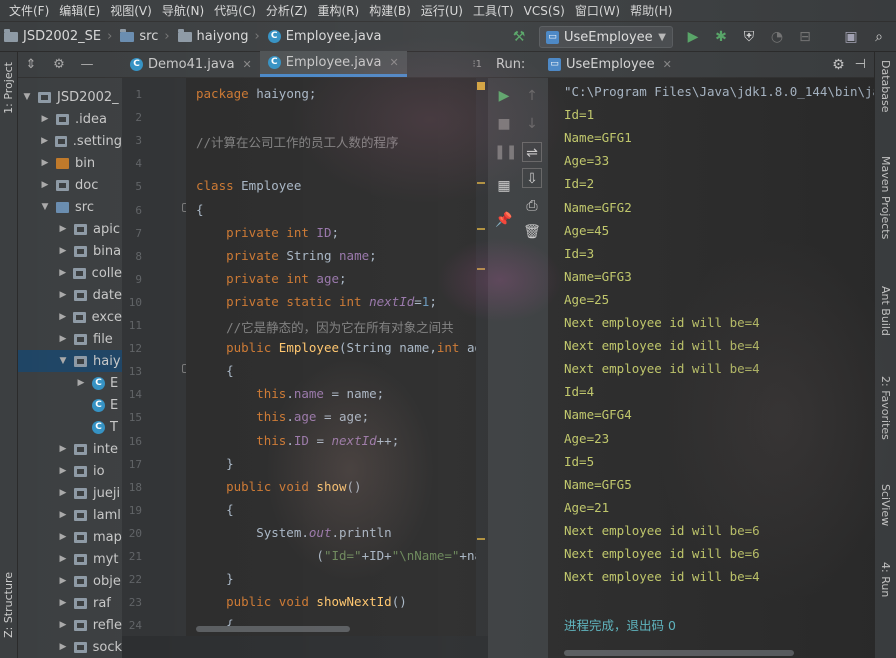 This screenshot has height=658, width=896. Describe the element at coordinates (749, 37) in the screenshot. I see `coverage-shield-icon: ⛨` at that location.